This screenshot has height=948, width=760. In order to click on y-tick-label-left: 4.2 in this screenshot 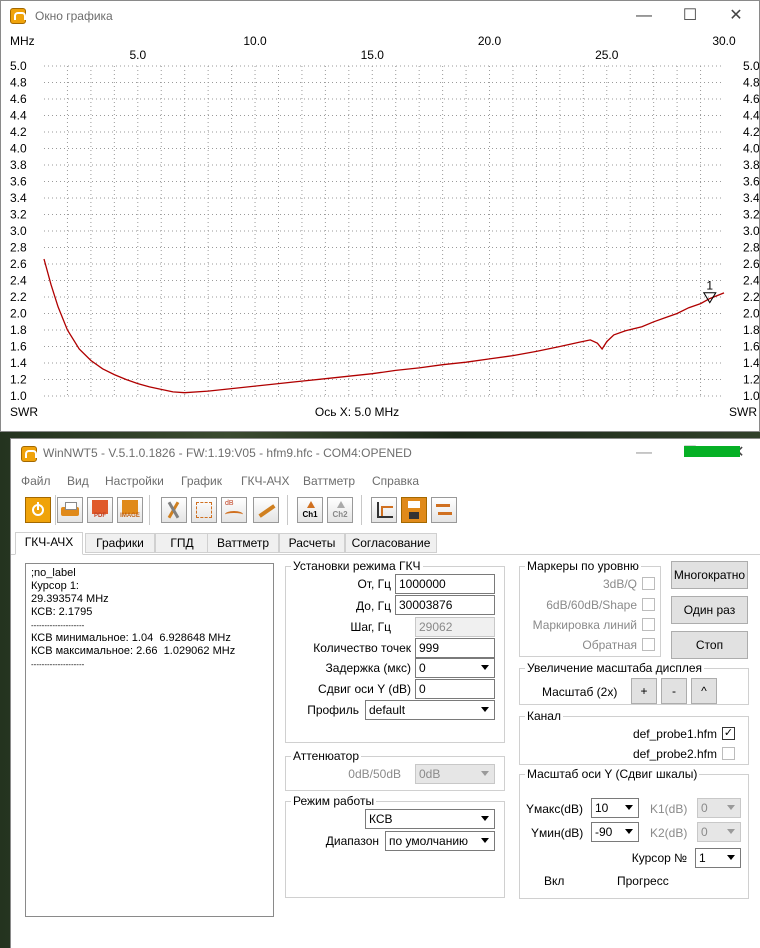, I will do `click(18, 132)`.